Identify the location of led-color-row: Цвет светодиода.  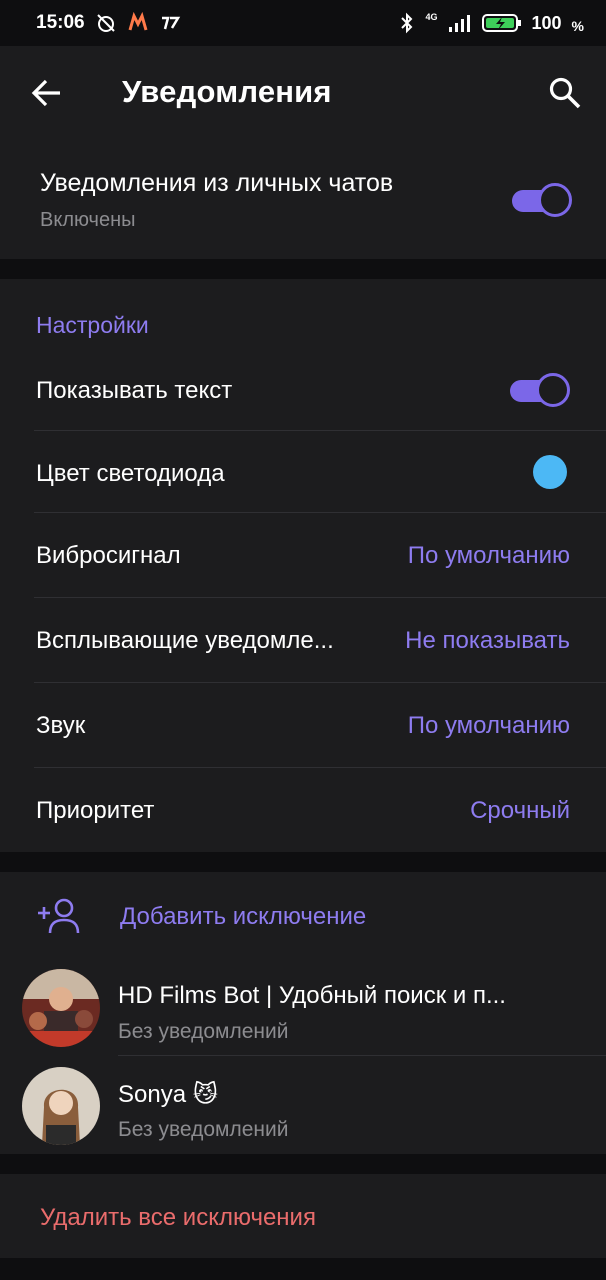
(303, 472).